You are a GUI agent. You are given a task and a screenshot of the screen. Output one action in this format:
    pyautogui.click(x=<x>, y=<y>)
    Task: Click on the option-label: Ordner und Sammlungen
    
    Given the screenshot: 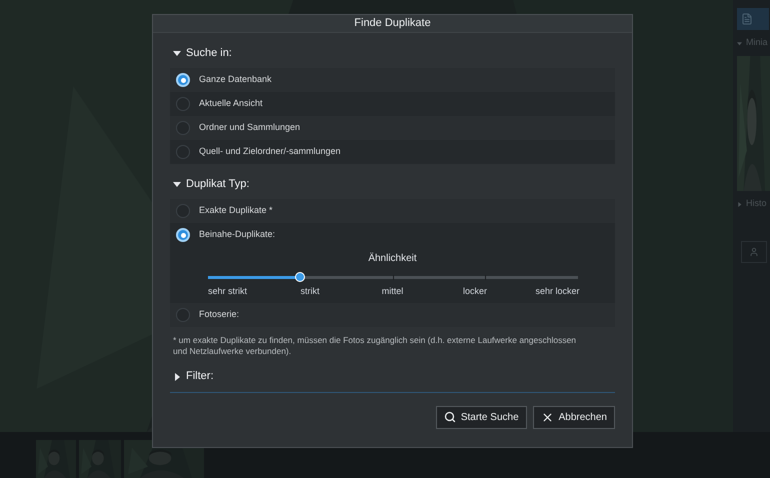 What is the action you would take?
    pyautogui.click(x=249, y=128)
    